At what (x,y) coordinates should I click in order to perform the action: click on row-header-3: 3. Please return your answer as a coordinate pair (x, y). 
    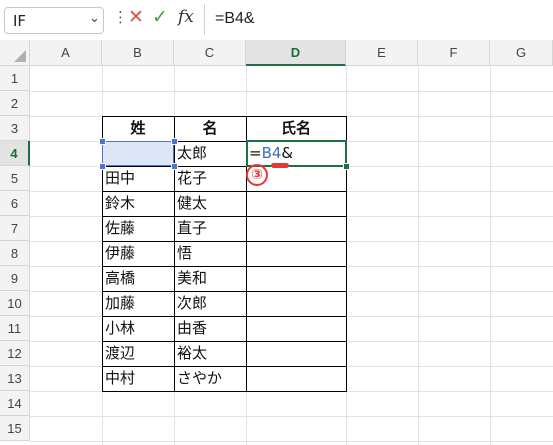
    Looking at the image, I should click on (15, 128).